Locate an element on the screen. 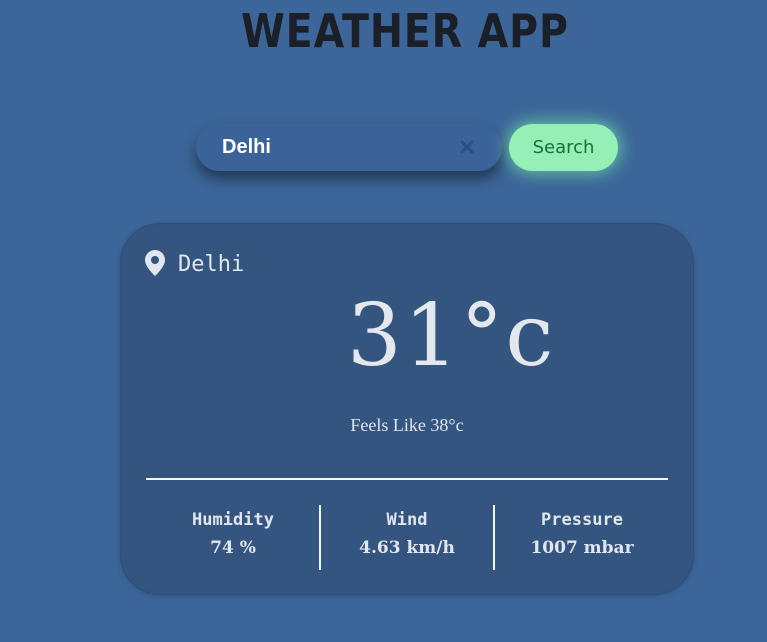 The width and height of the screenshot is (767, 642). app-title: WEATHER APP is located at coordinates (405, 31).